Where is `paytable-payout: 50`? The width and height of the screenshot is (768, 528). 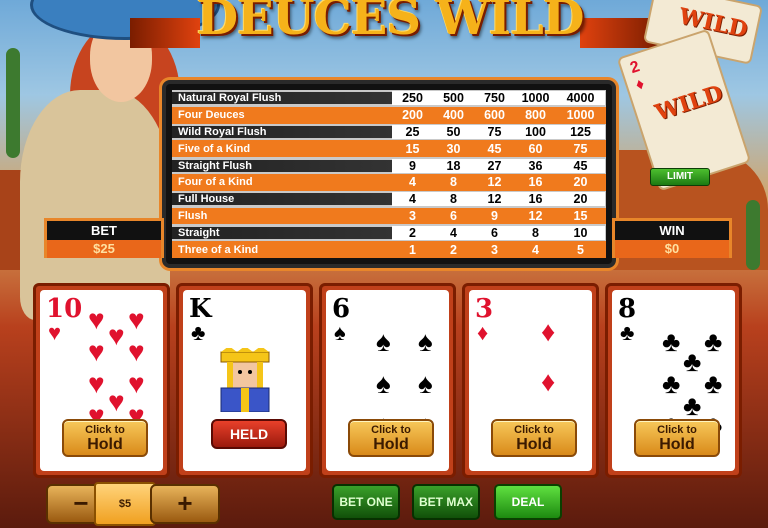 paytable-payout: 50 is located at coordinates (453, 131).